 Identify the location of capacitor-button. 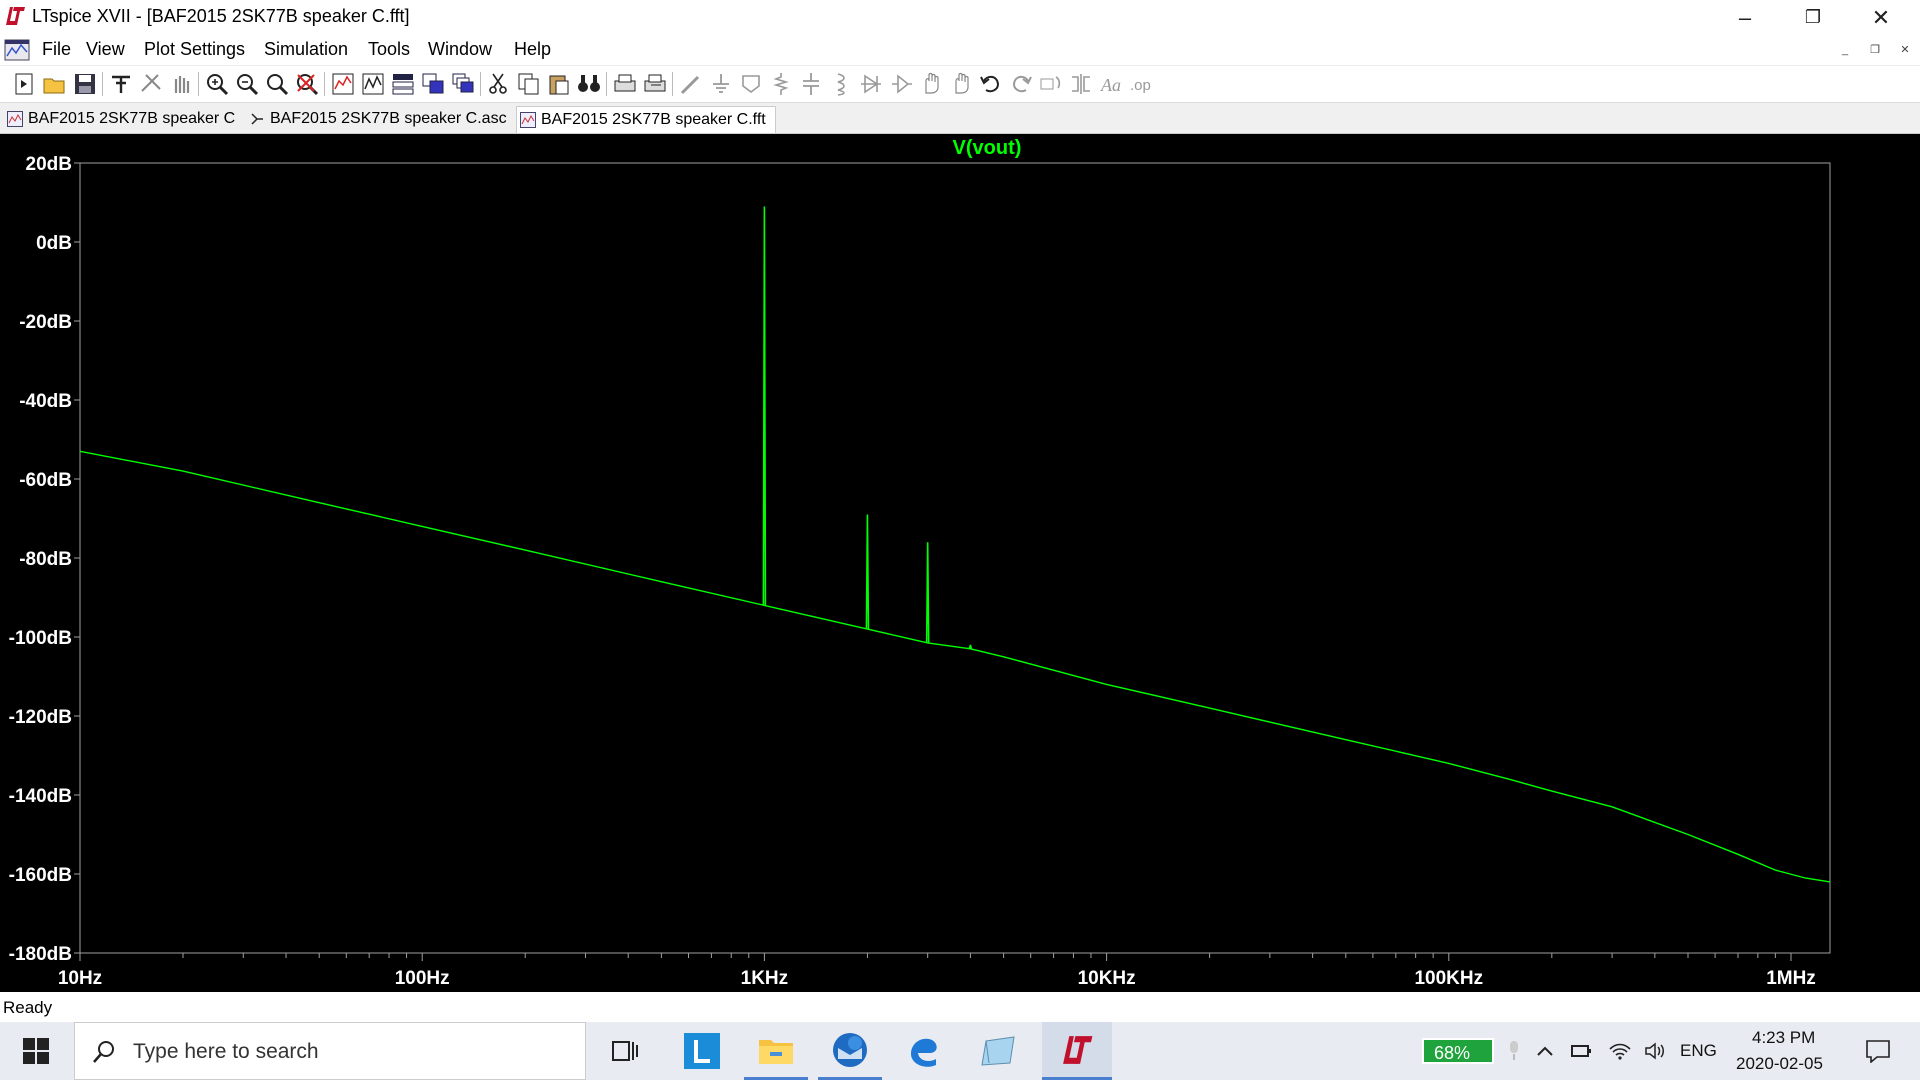
(811, 84).